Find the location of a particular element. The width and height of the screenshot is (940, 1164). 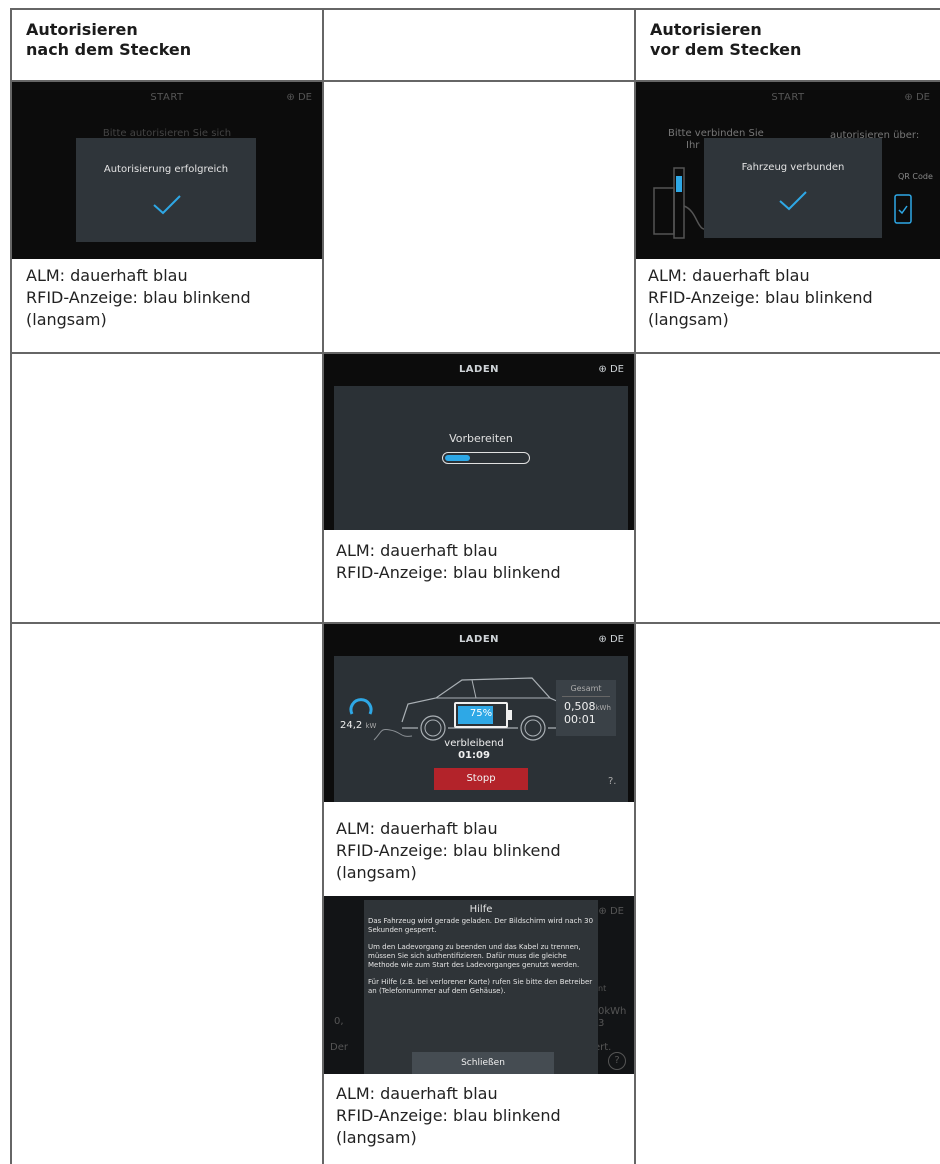

success-modal: Autorisierung erfolgreich is located at coordinates (166, 190).